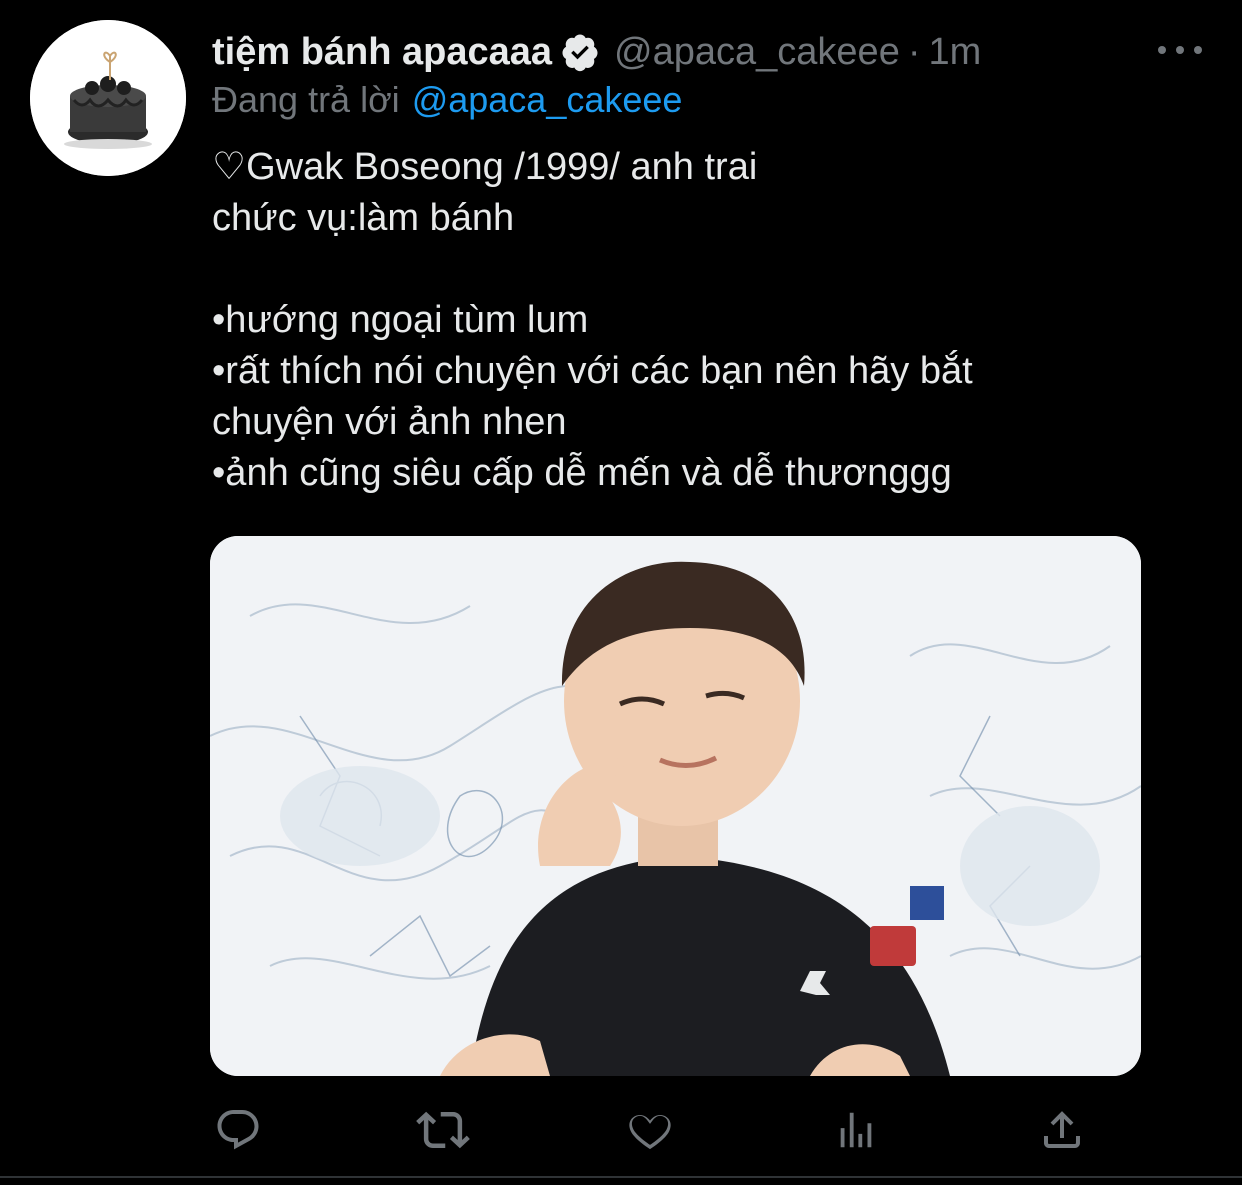 The height and width of the screenshot is (1185, 1242). What do you see at coordinates (580, 52) in the screenshot?
I see `verified-badge-icon` at bounding box center [580, 52].